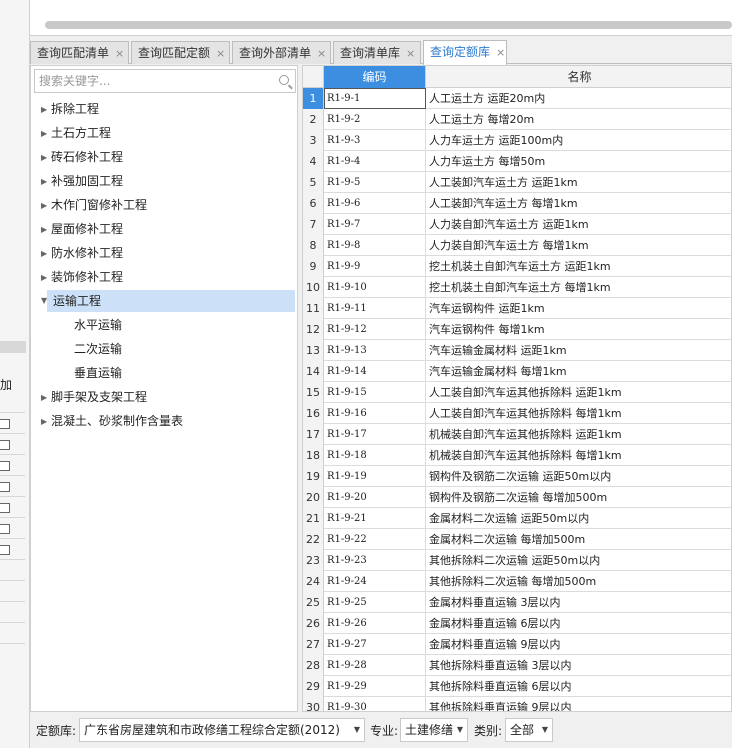 The width and height of the screenshot is (732, 748). I want to click on cell-name: 其他拆除料垂直运输 3层以内, so click(578, 665).